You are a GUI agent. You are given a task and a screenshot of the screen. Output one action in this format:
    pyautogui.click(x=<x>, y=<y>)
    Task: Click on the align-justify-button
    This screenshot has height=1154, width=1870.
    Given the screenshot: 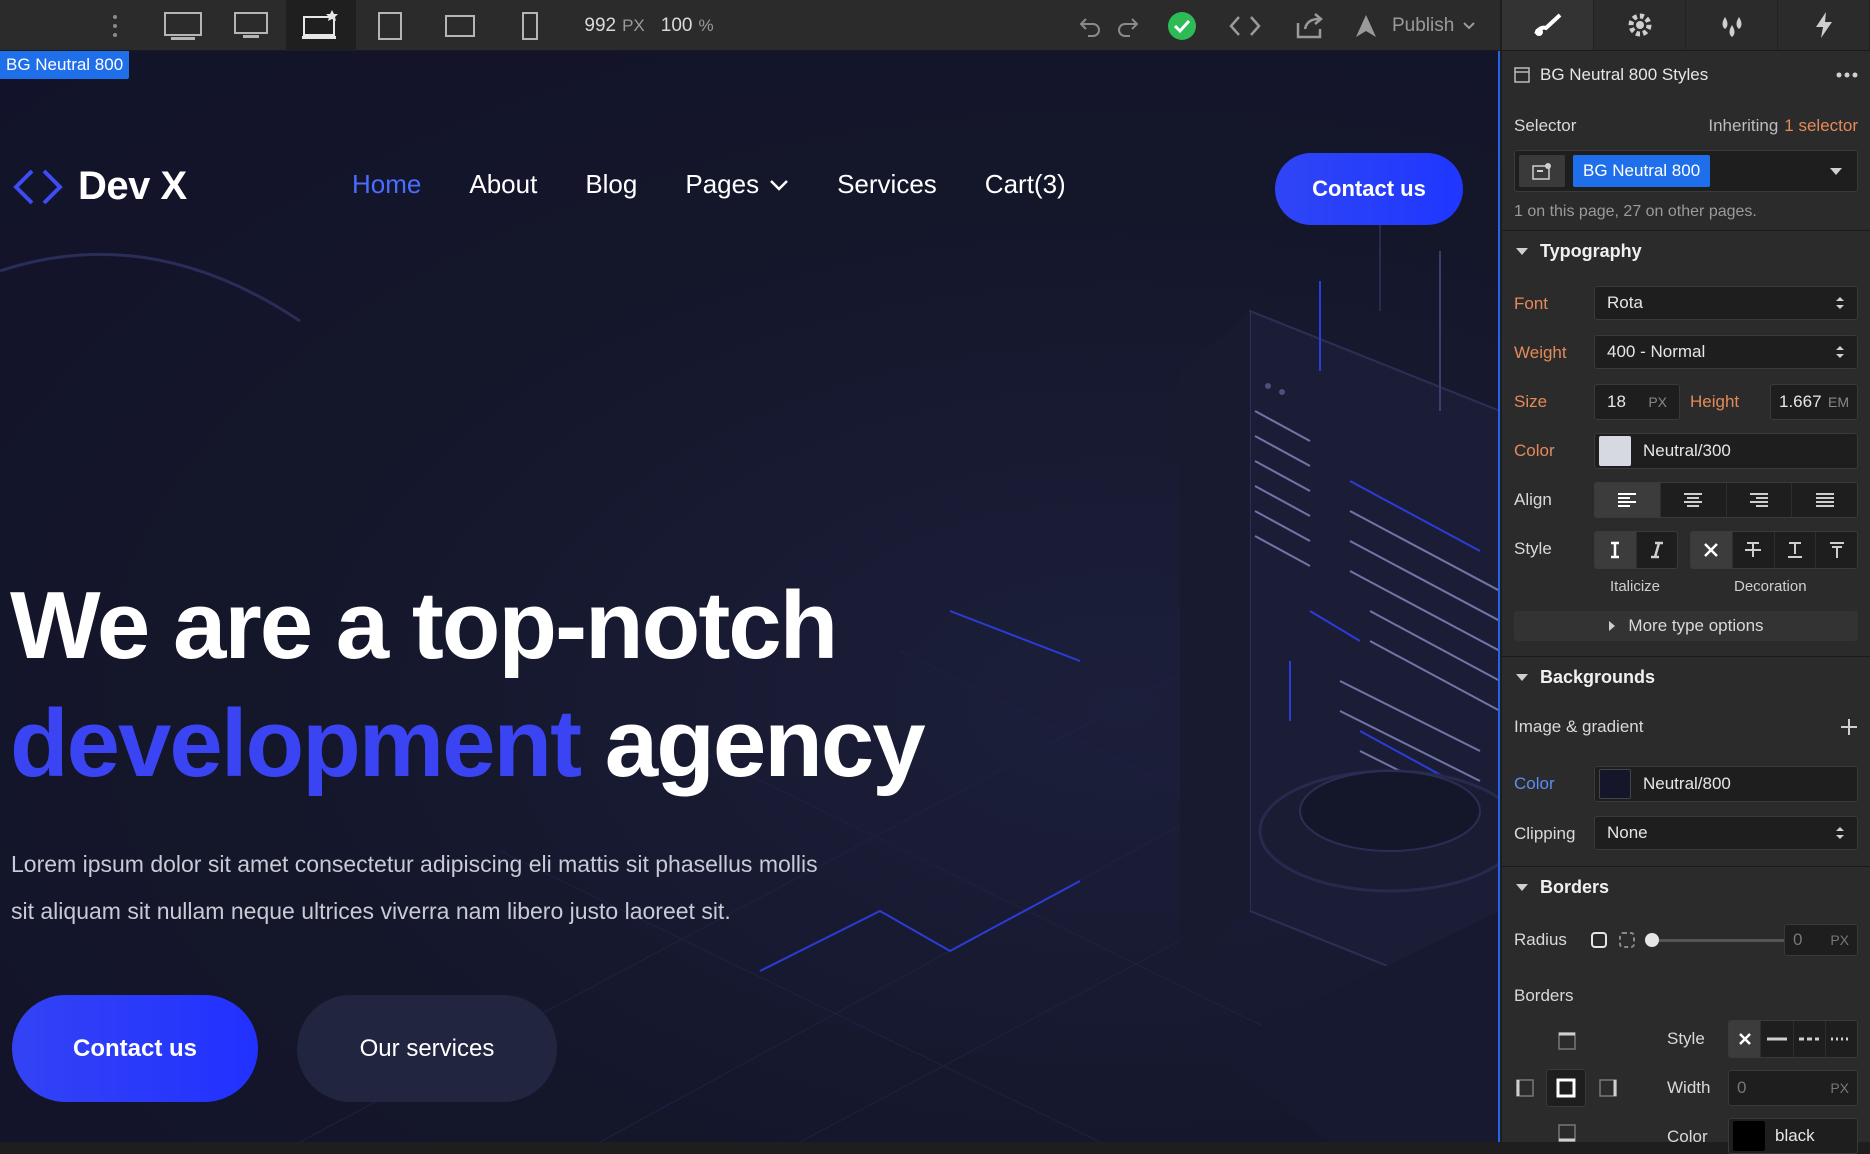 What is the action you would take?
    pyautogui.click(x=1824, y=500)
    